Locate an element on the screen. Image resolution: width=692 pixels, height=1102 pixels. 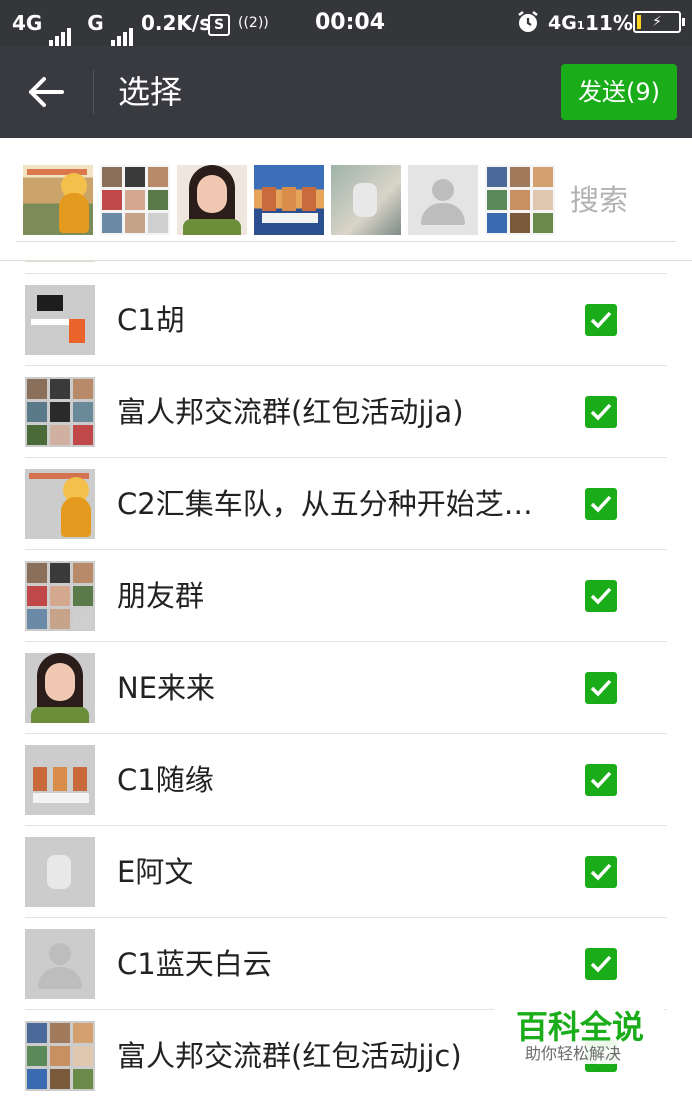
network-type-label-3: 4G is located at coordinates (562, 23).